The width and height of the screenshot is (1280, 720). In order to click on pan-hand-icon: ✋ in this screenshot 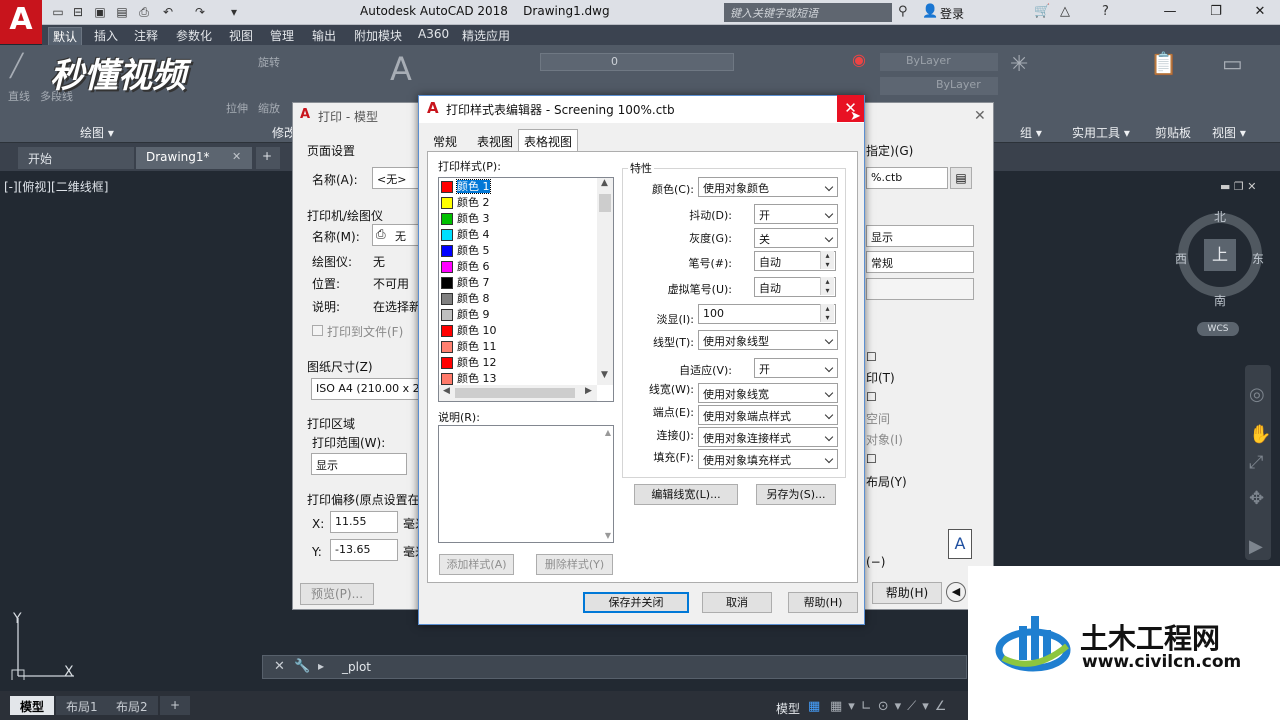, I will do `click(1260, 434)`.